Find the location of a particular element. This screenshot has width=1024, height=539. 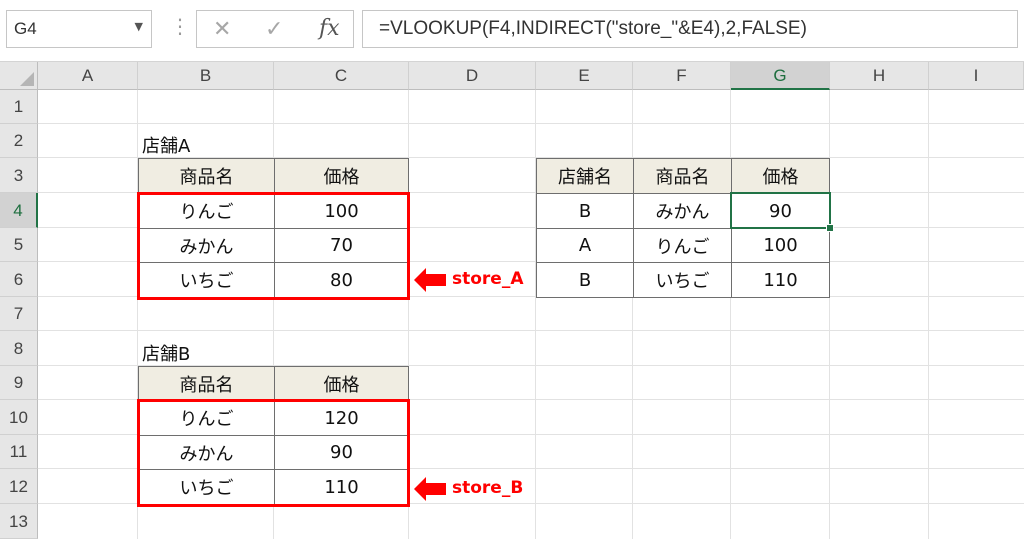

store-b-label: store_B is located at coordinates (488, 488).